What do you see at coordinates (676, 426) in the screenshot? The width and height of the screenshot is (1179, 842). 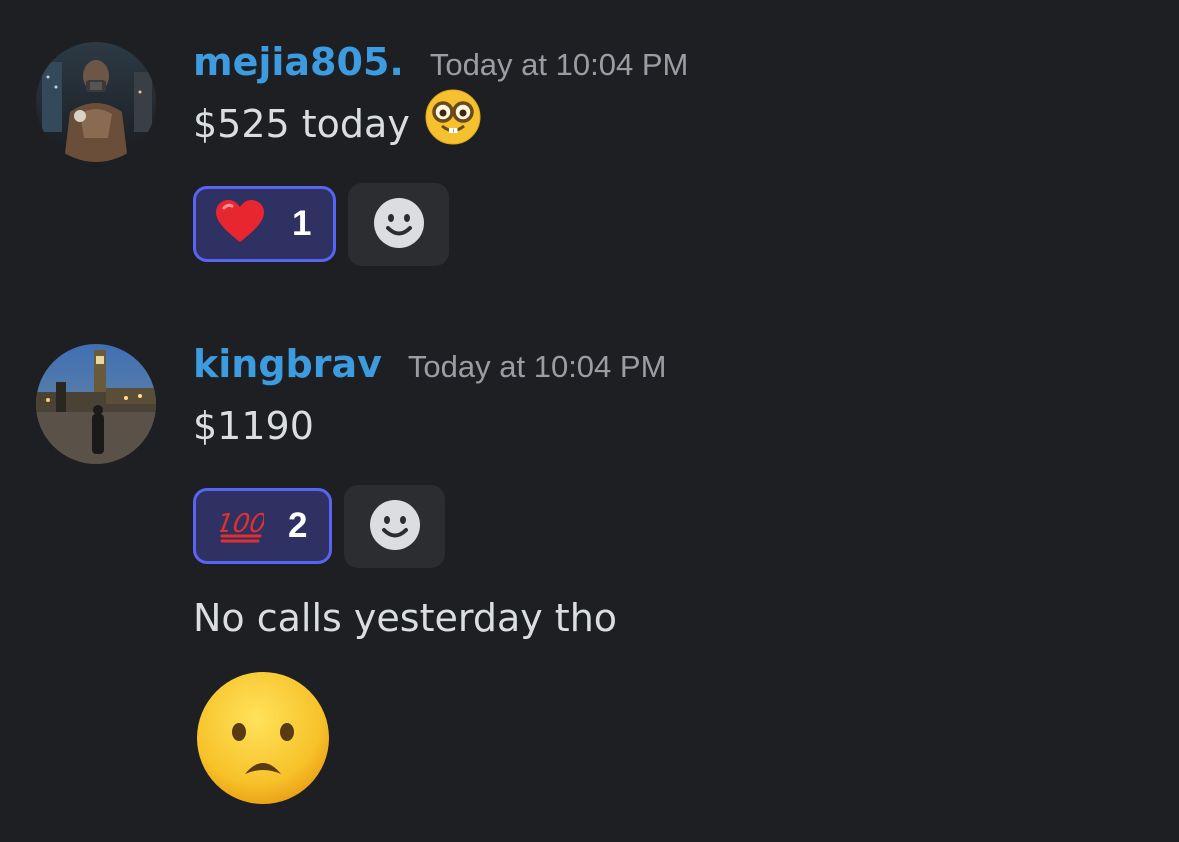 I see `message-text: $1190` at bounding box center [676, 426].